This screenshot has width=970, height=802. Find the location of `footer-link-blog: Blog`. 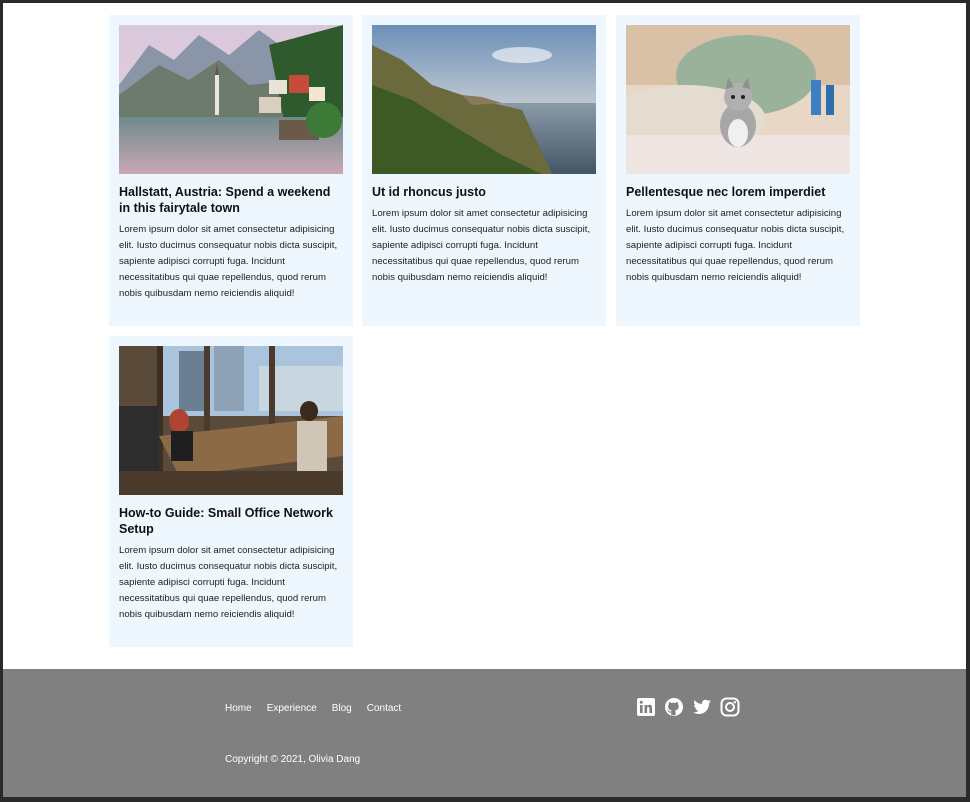

footer-link-blog: Blog is located at coordinates (342, 708).